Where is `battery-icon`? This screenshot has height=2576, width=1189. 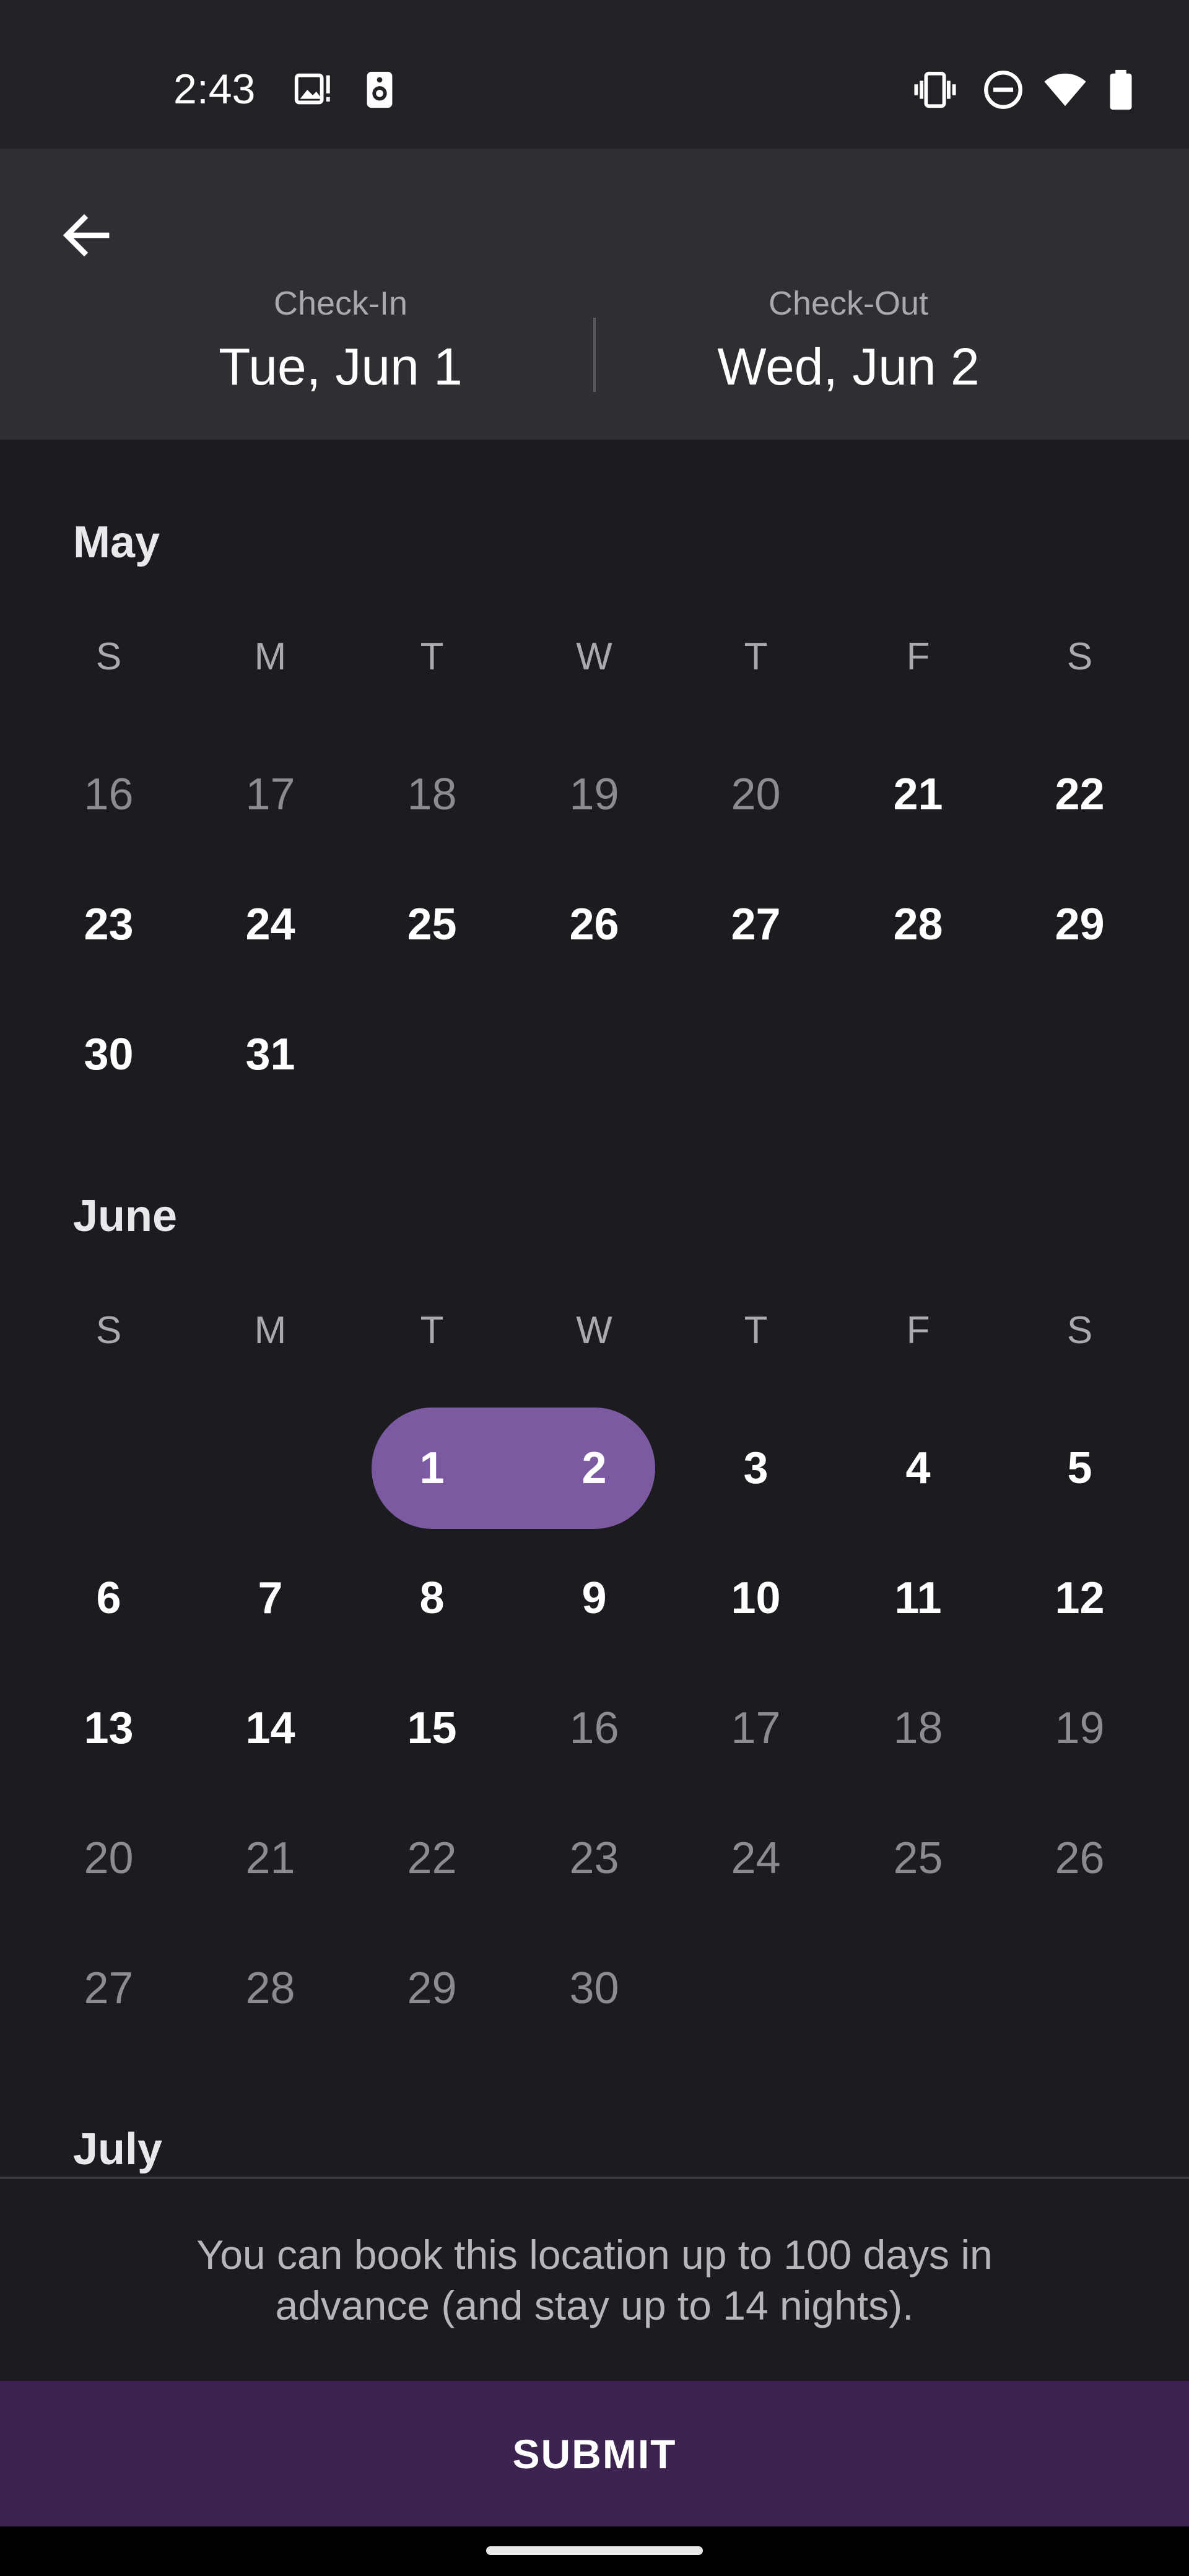 battery-icon is located at coordinates (1121, 89).